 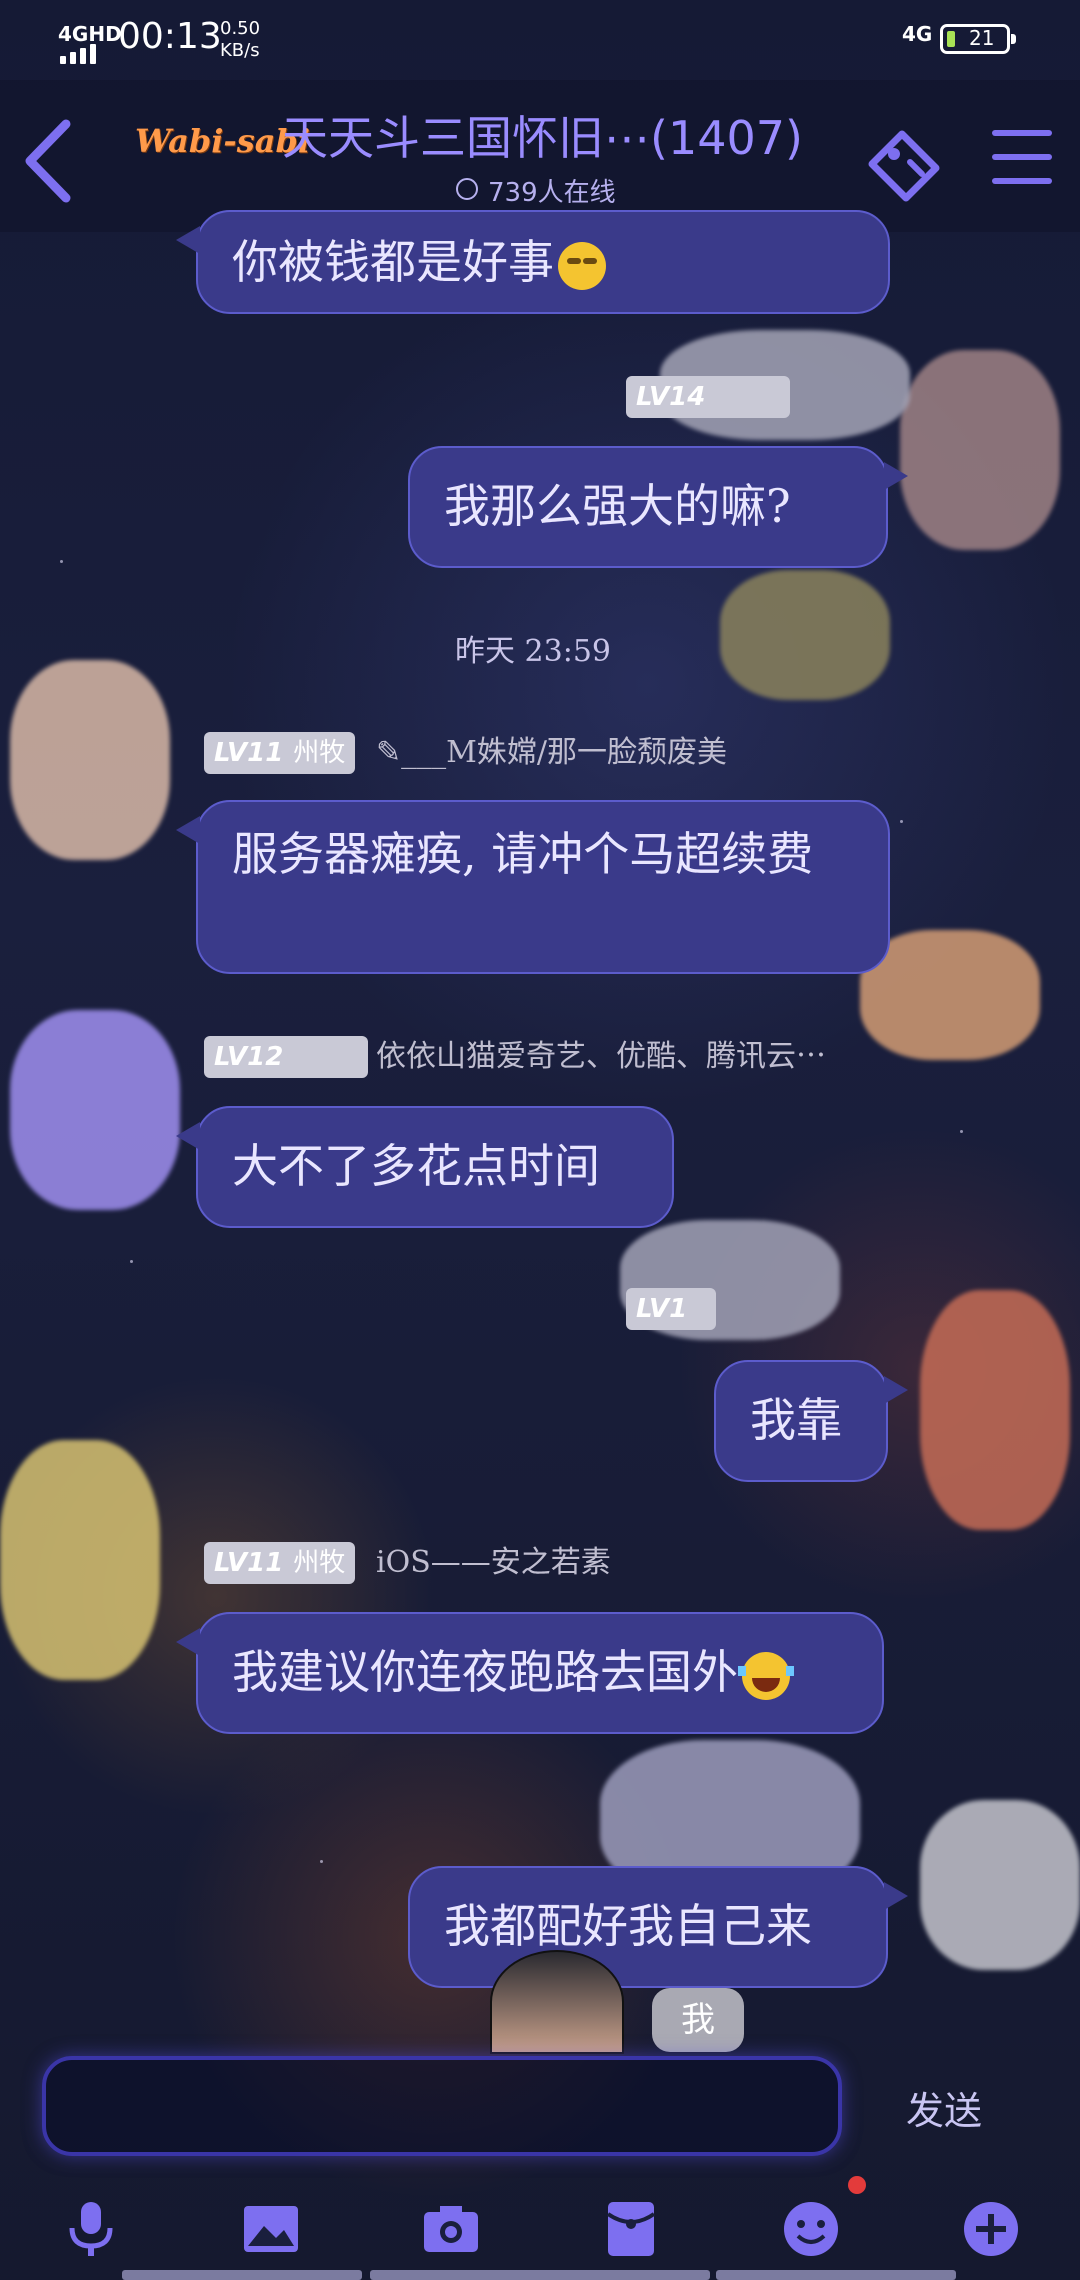 I want to click on message-text: 服务器瘫痪, 请冲个马超续费, so click(x=523, y=854).